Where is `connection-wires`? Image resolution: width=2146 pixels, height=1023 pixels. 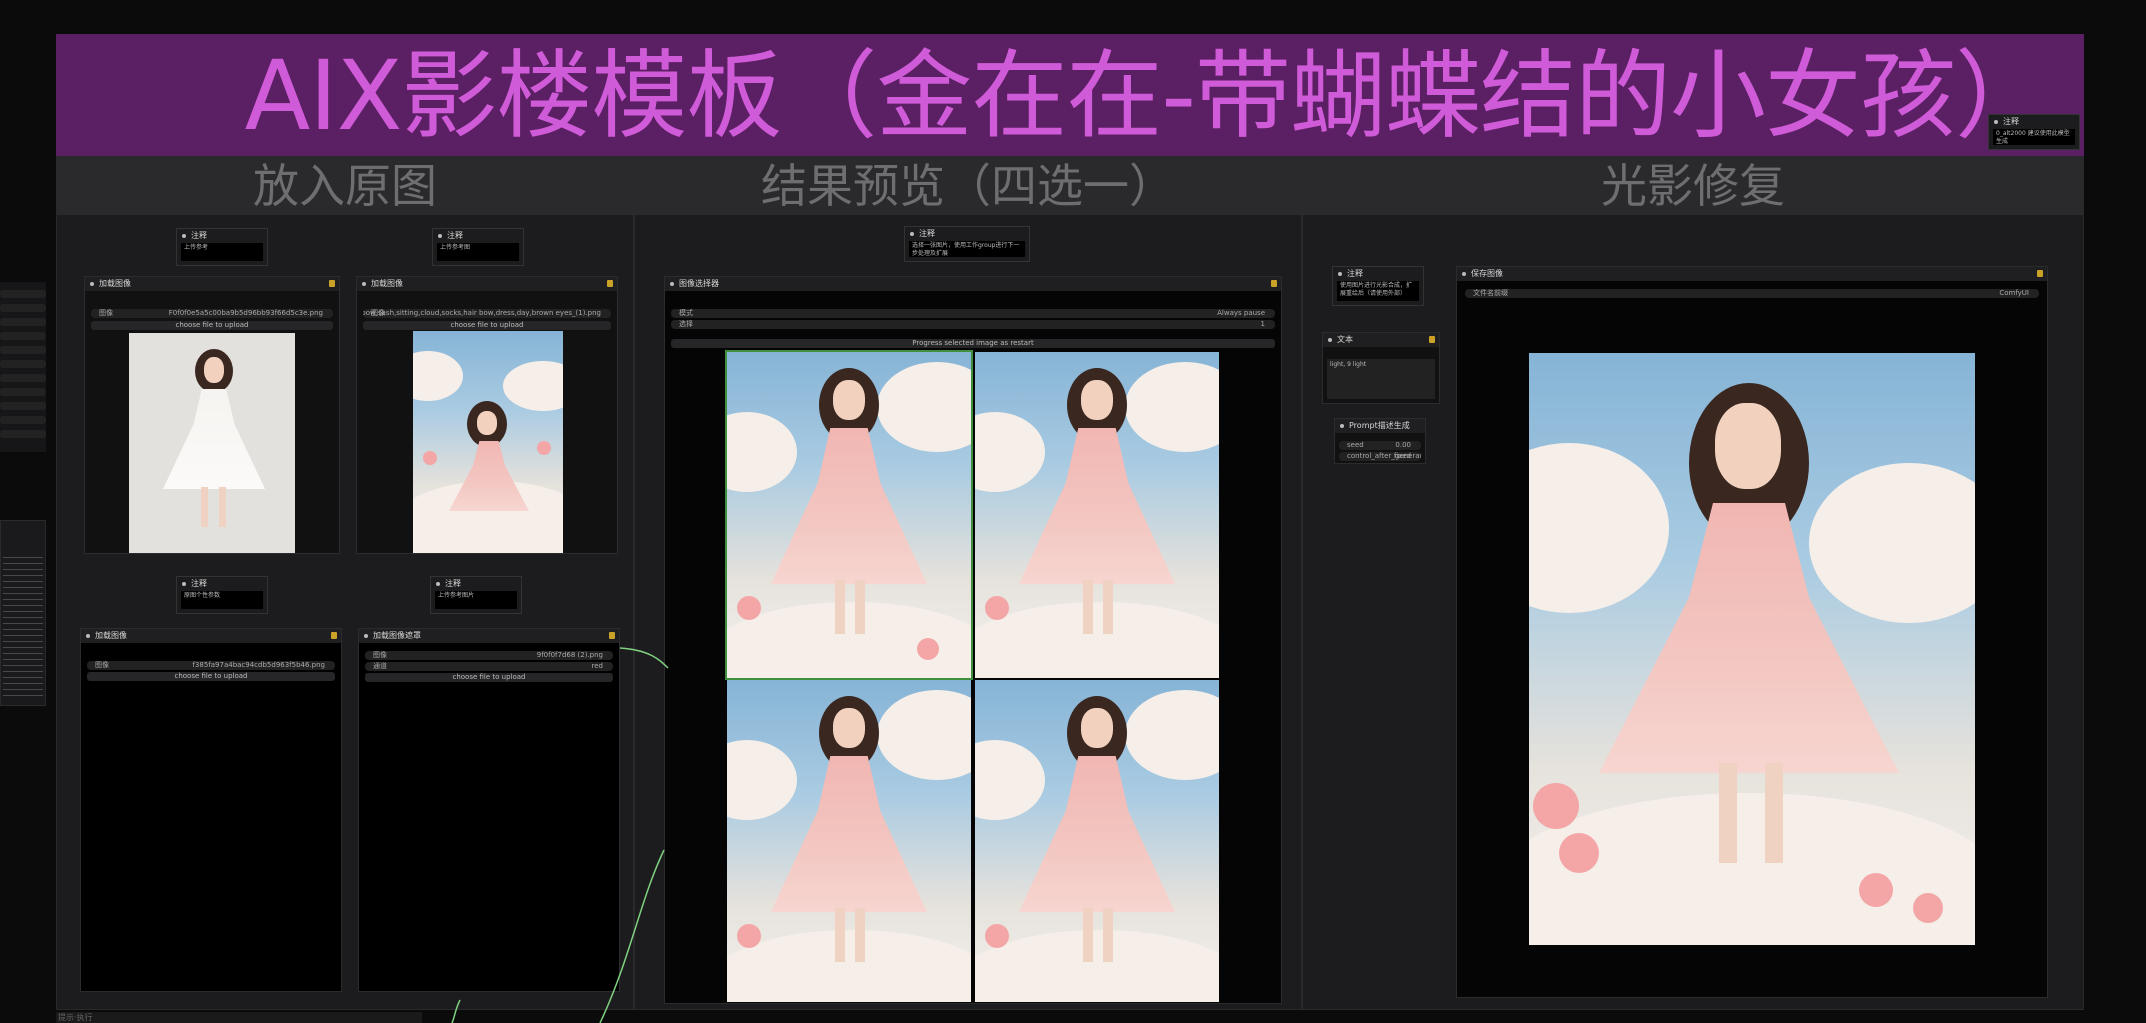
connection-wires is located at coordinates (560, 835).